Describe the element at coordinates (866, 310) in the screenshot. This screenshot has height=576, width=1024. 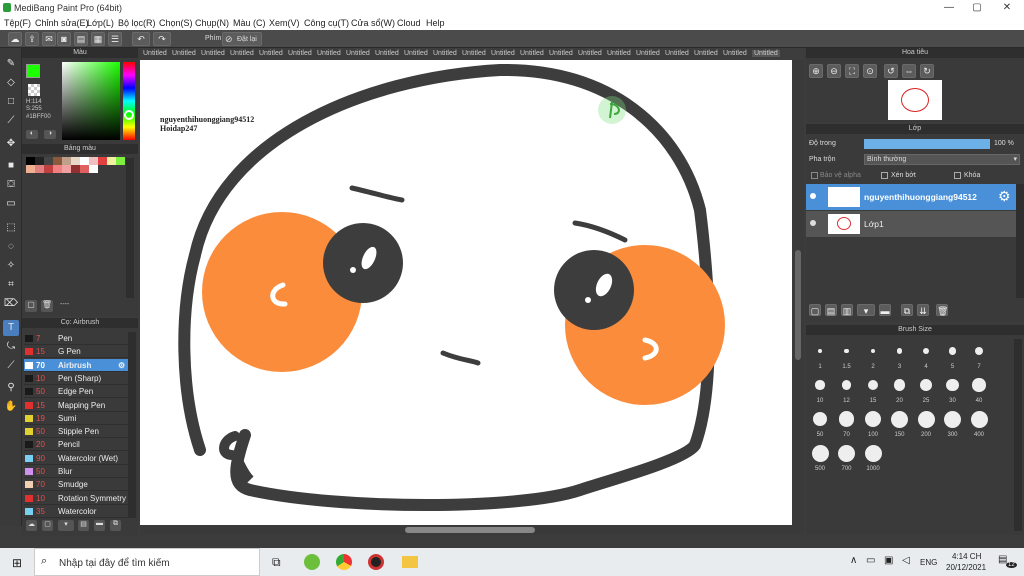
I see `layer-add-menu-icon: ▾` at that location.